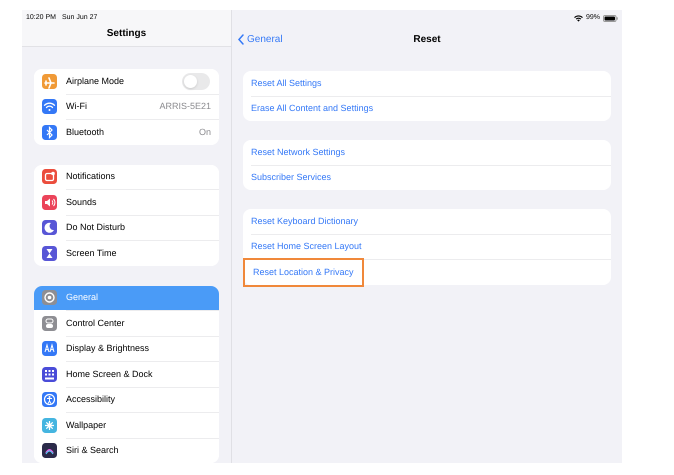 The width and height of the screenshot is (674, 475). What do you see at coordinates (204, 132) in the screenshot?
I see `item-value: On` at bounding box center [204, 132].